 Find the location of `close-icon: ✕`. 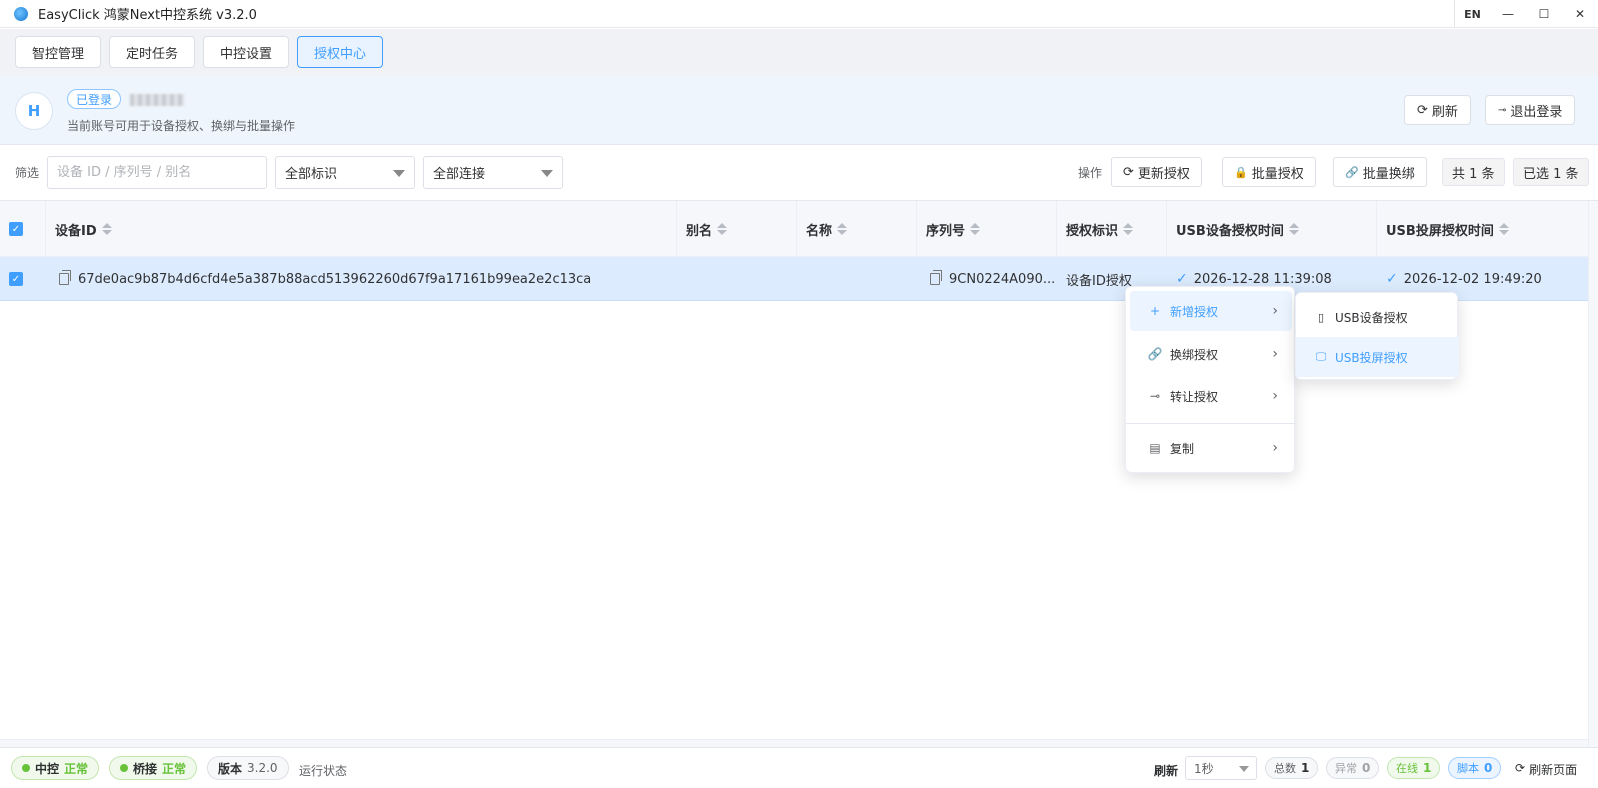

close-icon: ✕ is located at coordinates (1580, 14).